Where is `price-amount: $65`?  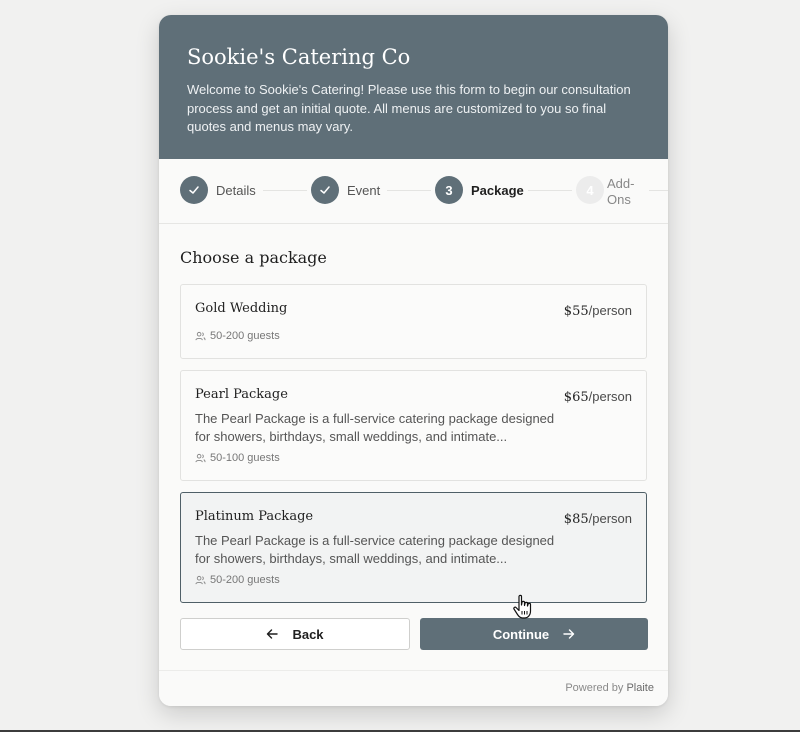 price-amount: $65 is located at coordinates (576, 397).